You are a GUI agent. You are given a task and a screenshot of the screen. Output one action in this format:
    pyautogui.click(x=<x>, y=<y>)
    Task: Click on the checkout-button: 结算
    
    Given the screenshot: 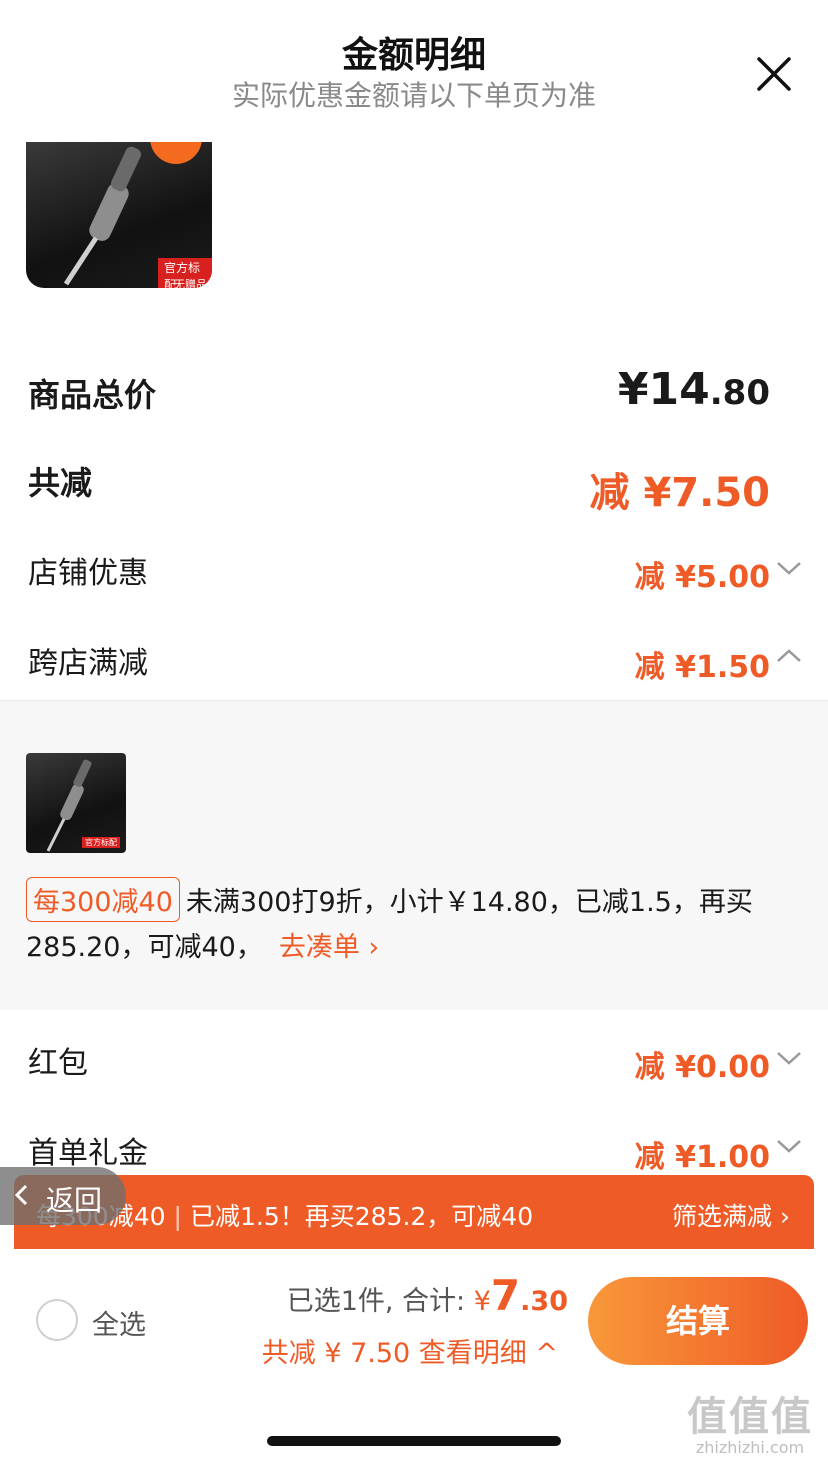 What is the action you would take?
    pyautogui.click(x=698, y=1321)
    